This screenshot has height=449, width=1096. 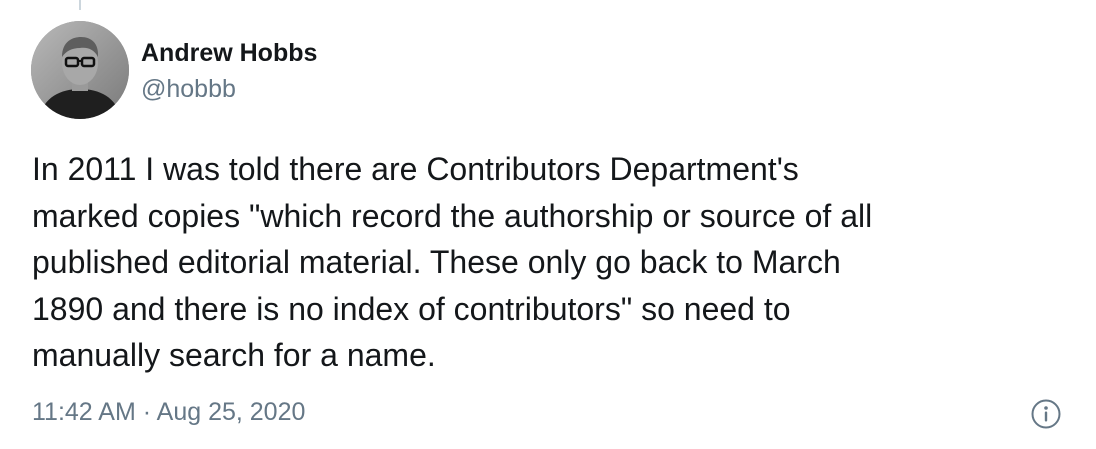 I want to click on avatar, so click(x=80, y=70).